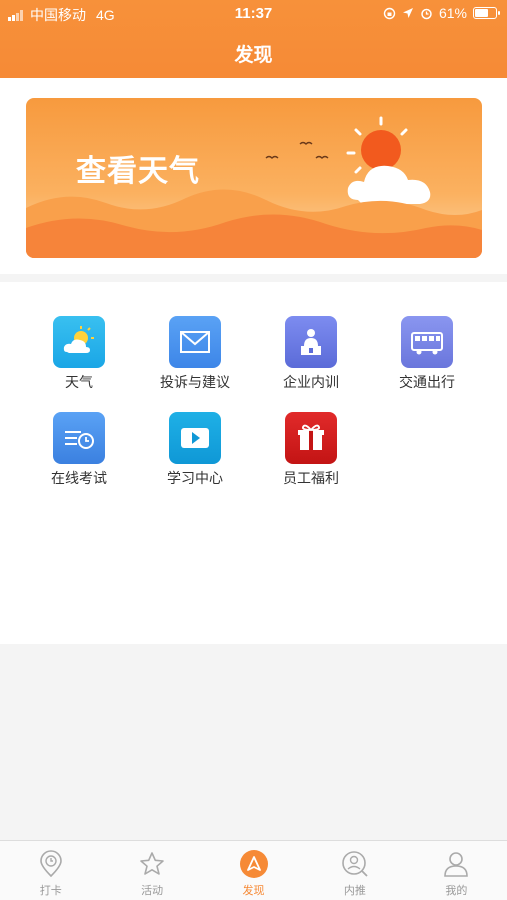 This screenshot has width=507, height=900. I want to click on tab-label: 发现, so click(253, 891).